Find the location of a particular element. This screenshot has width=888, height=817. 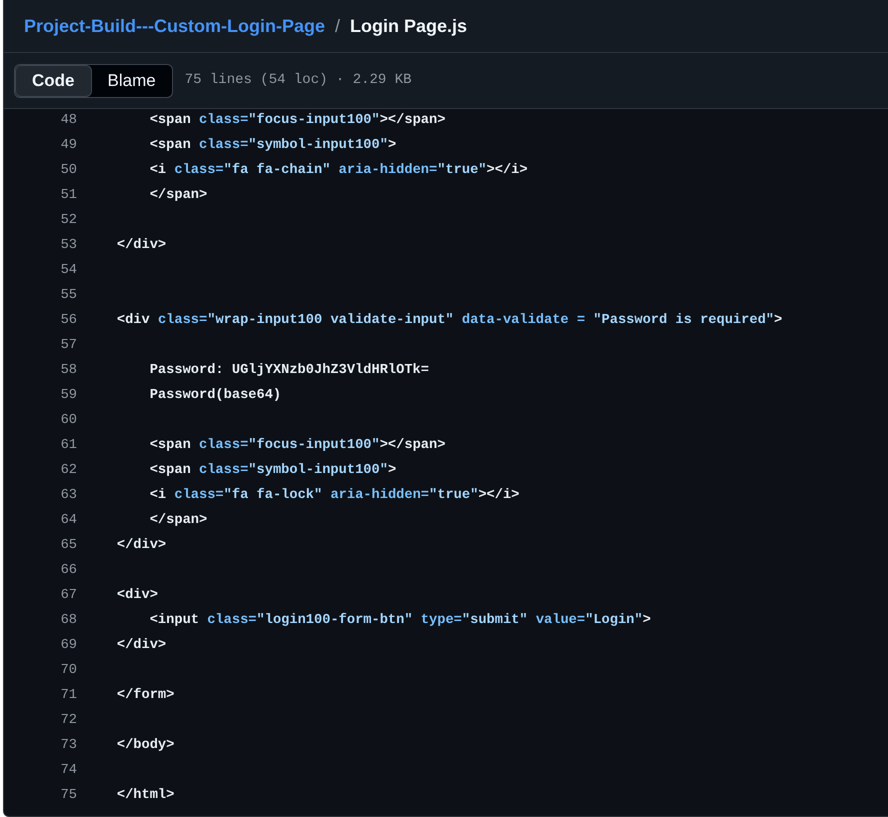

line-number: 64 is located at coordinates (68, 521).